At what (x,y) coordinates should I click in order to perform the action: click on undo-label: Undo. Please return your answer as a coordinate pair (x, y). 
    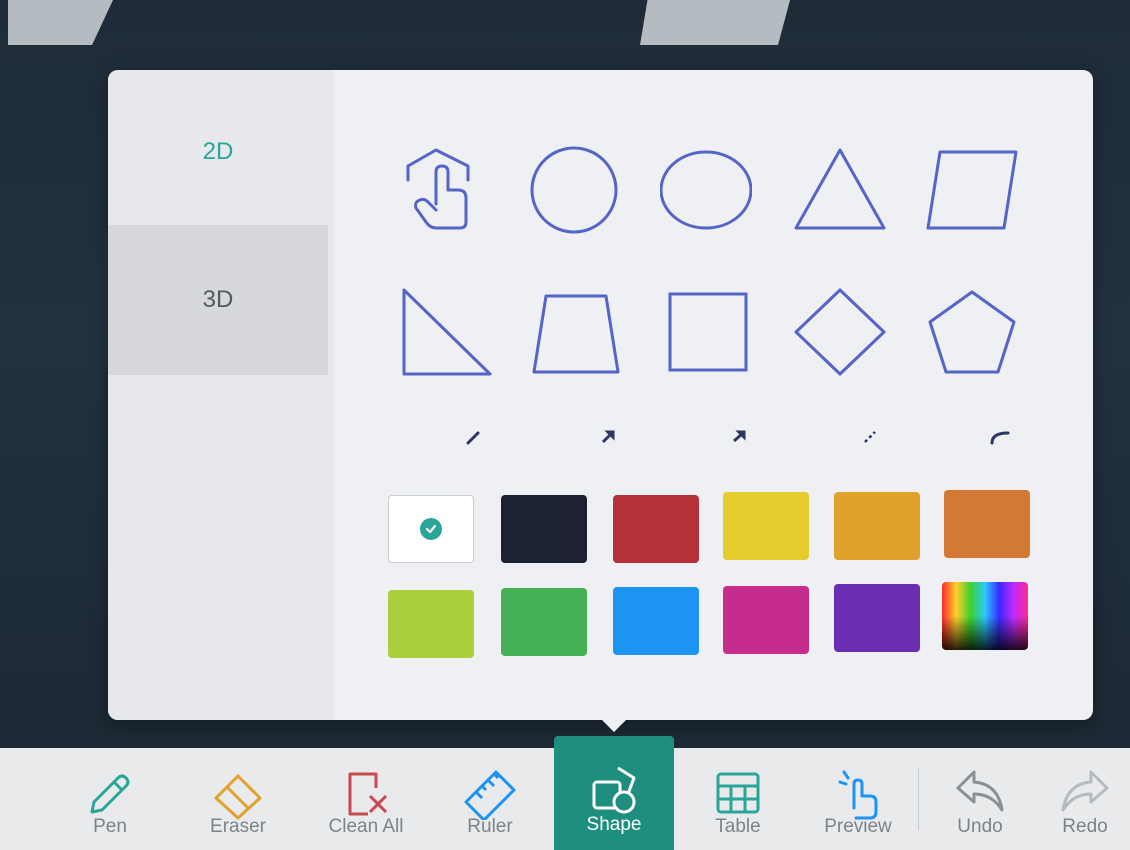
    Looking at the image, I should click on (980, 826).